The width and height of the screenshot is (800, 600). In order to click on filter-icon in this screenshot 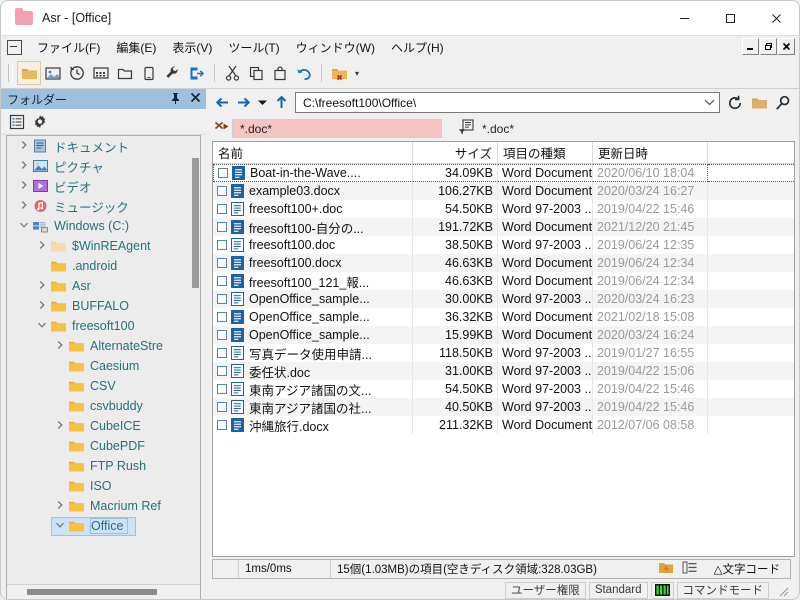, I will do `click(466, 128)`.